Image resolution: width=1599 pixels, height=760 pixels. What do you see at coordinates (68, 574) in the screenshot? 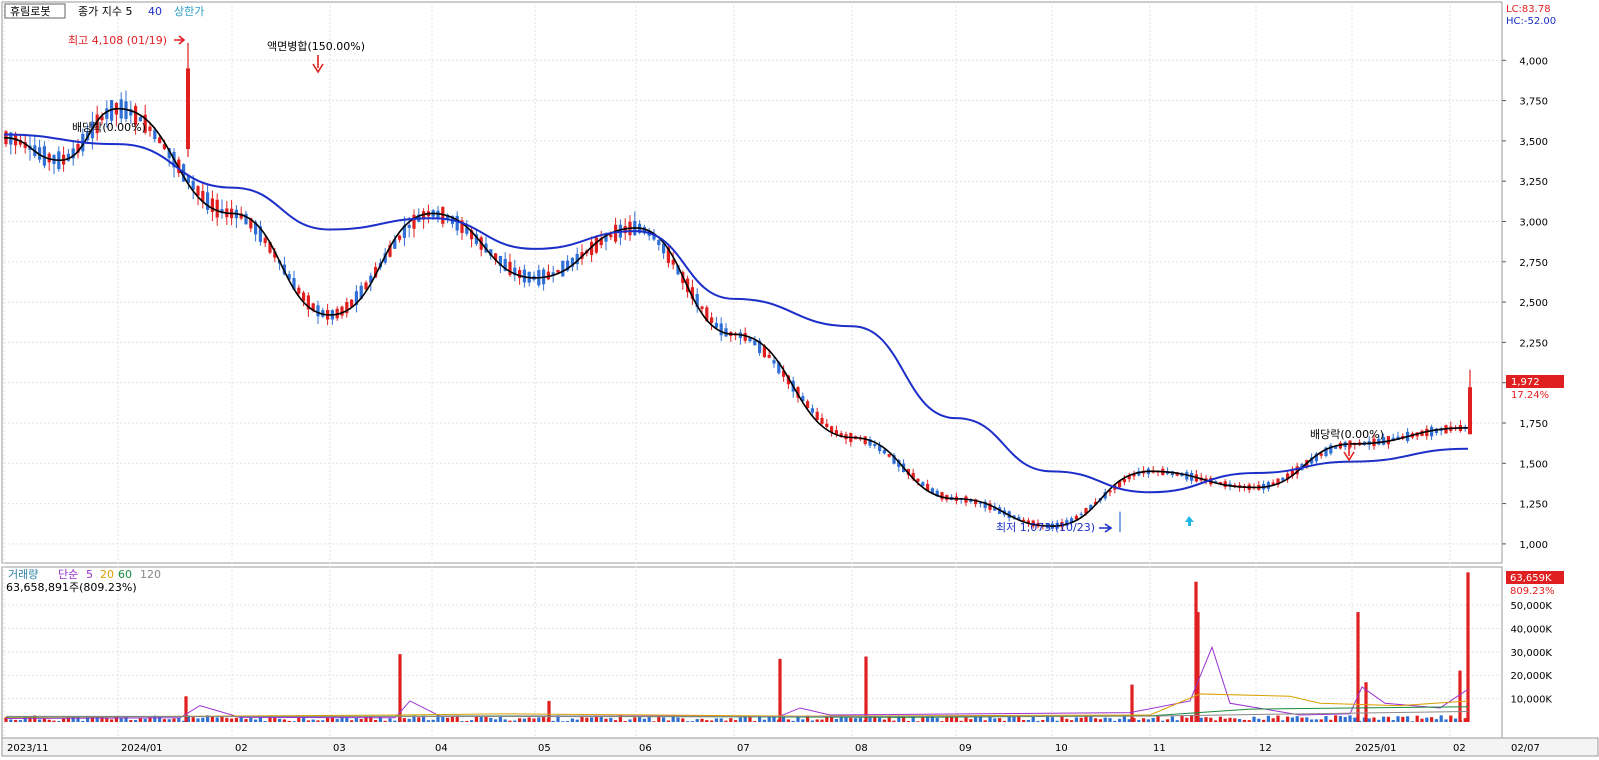
I see `volume-ma-label: 단순` at bounding box center [68, 574].